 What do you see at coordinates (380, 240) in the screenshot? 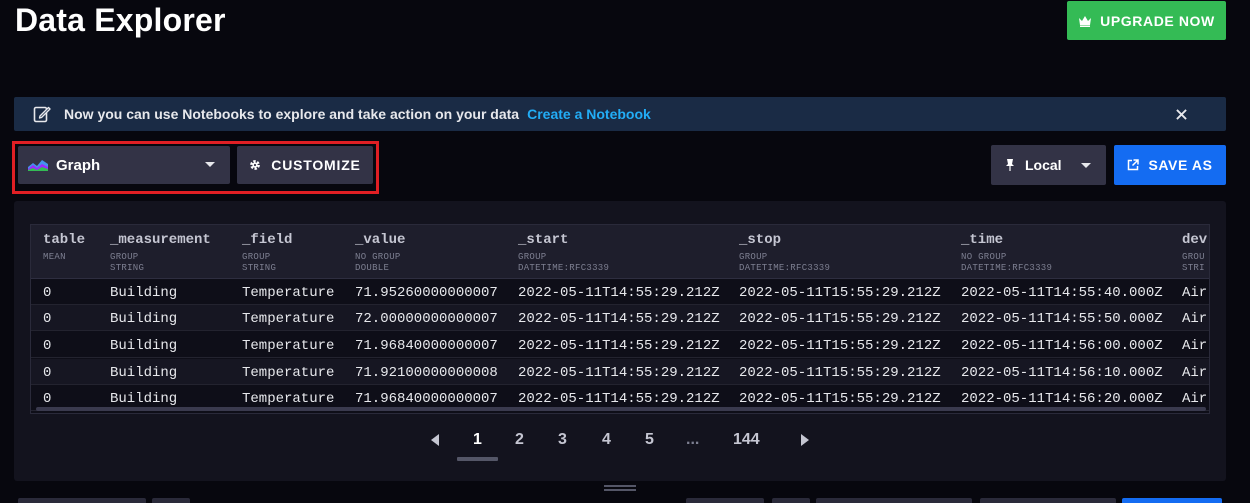
I see `column-header: _value` at bounding box center [380, 240].